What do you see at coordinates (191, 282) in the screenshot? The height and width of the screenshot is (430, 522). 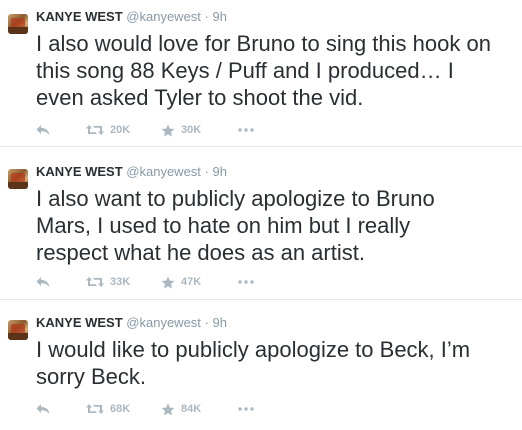 I see `favorite-count: 47K` at bounding box center [191, 282].